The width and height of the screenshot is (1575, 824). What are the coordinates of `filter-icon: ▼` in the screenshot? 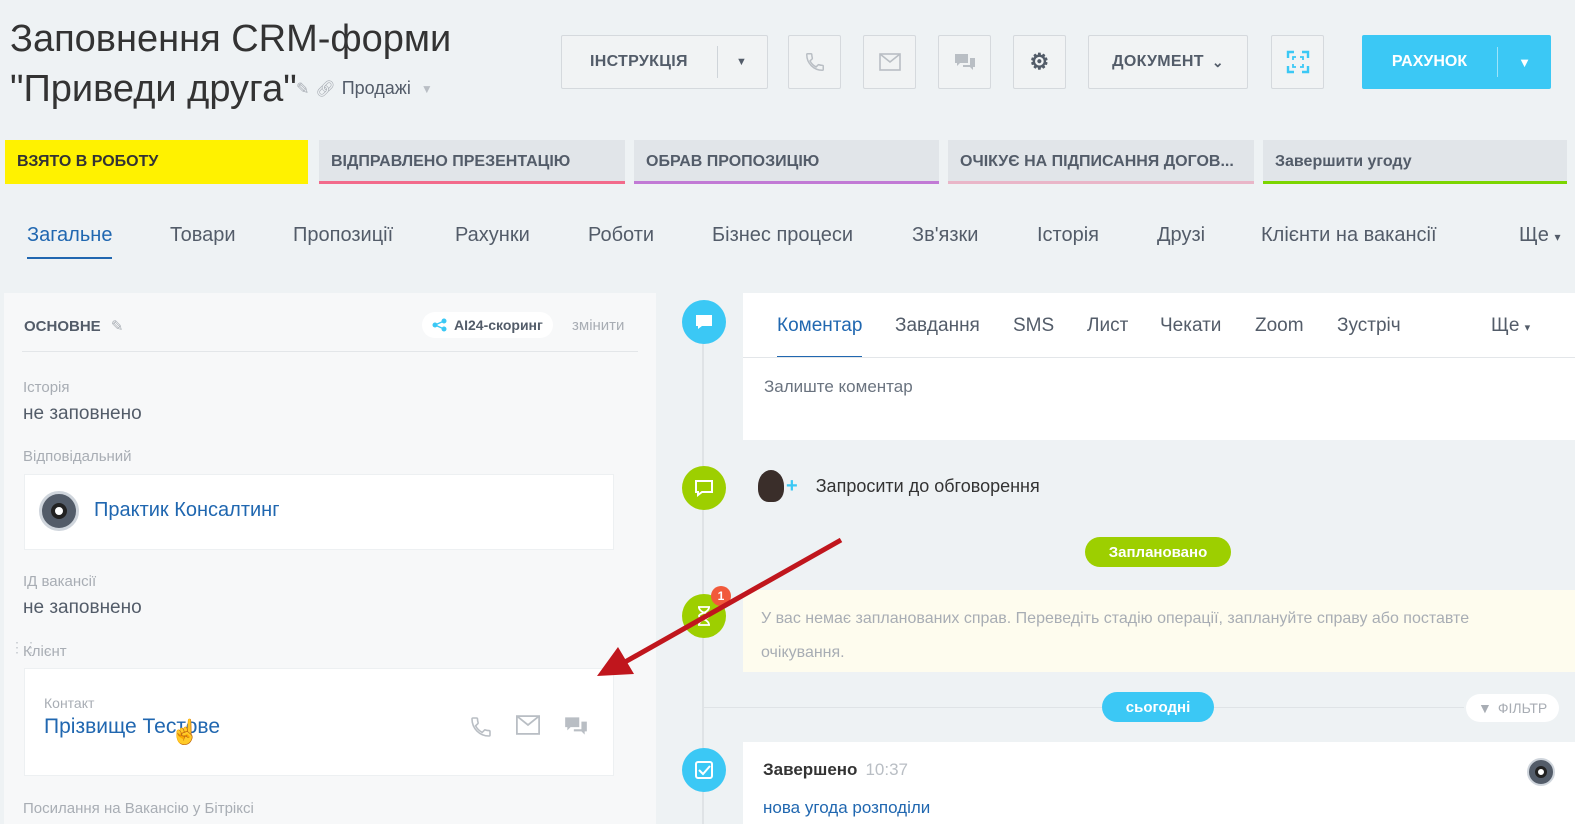 It's located at (1485, 708).